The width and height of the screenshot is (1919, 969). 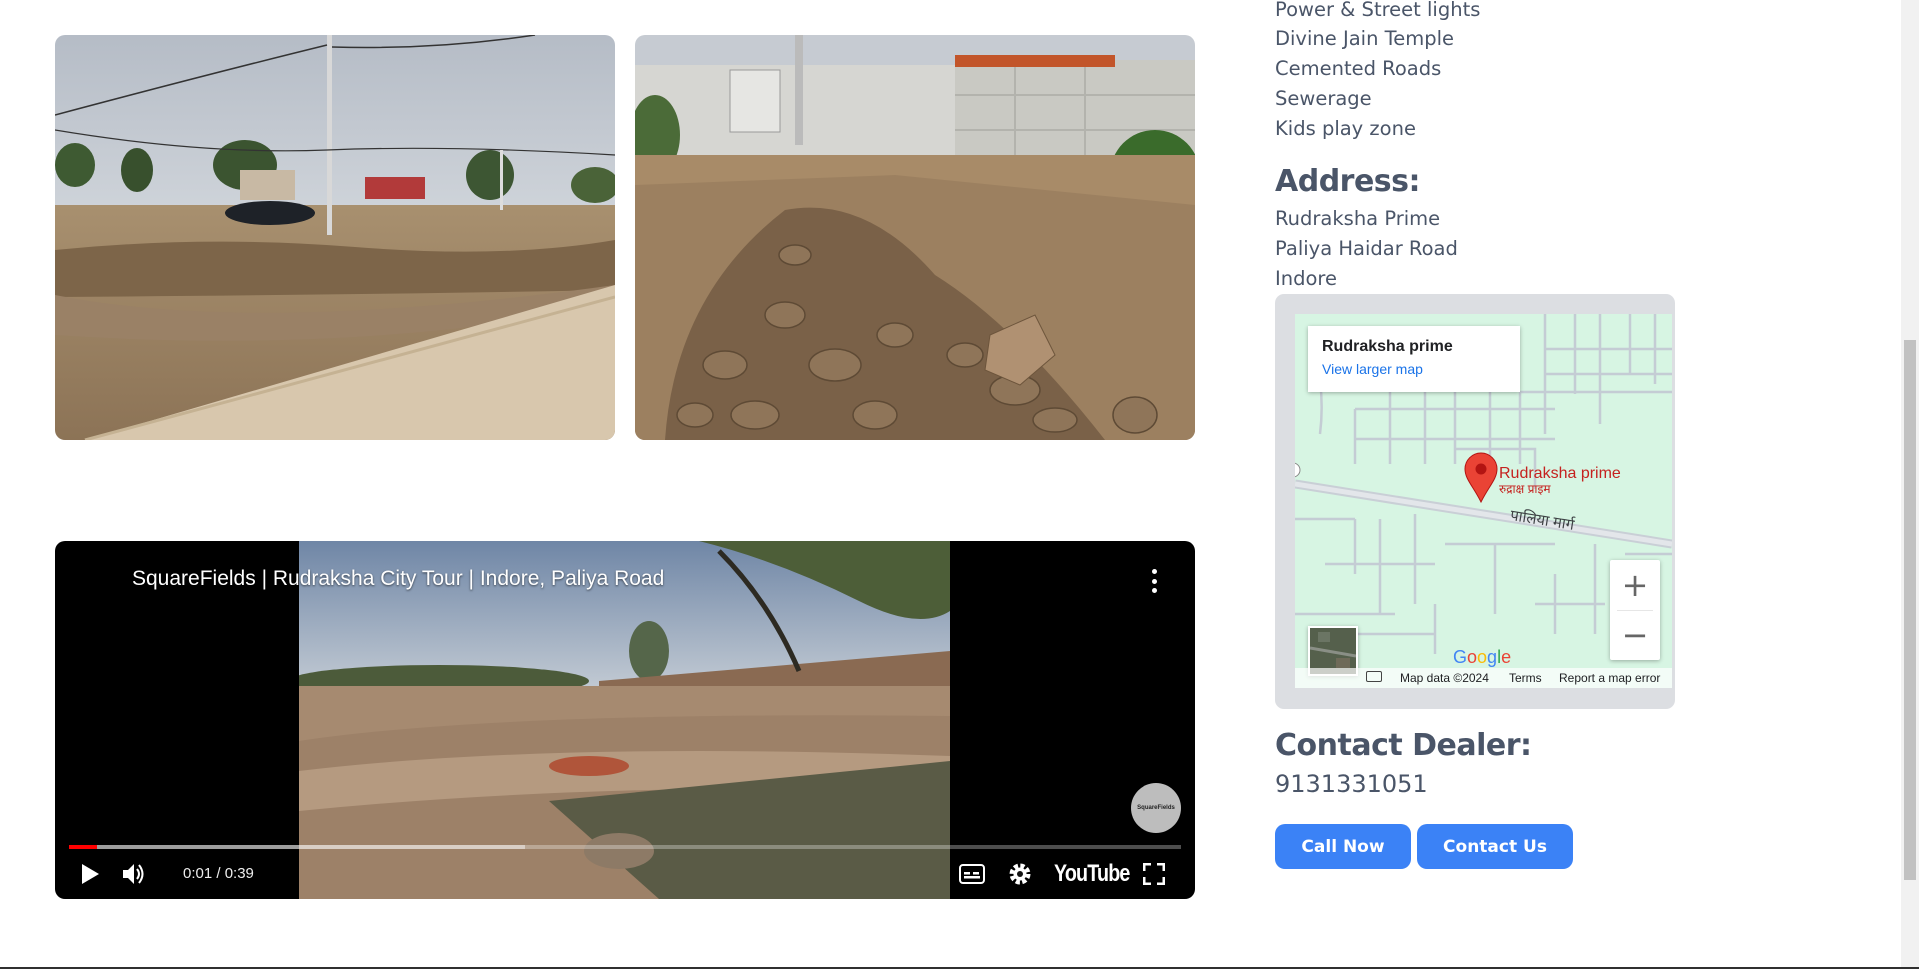 I want to click on google-logo: Google, so click(x=1482, y=657).